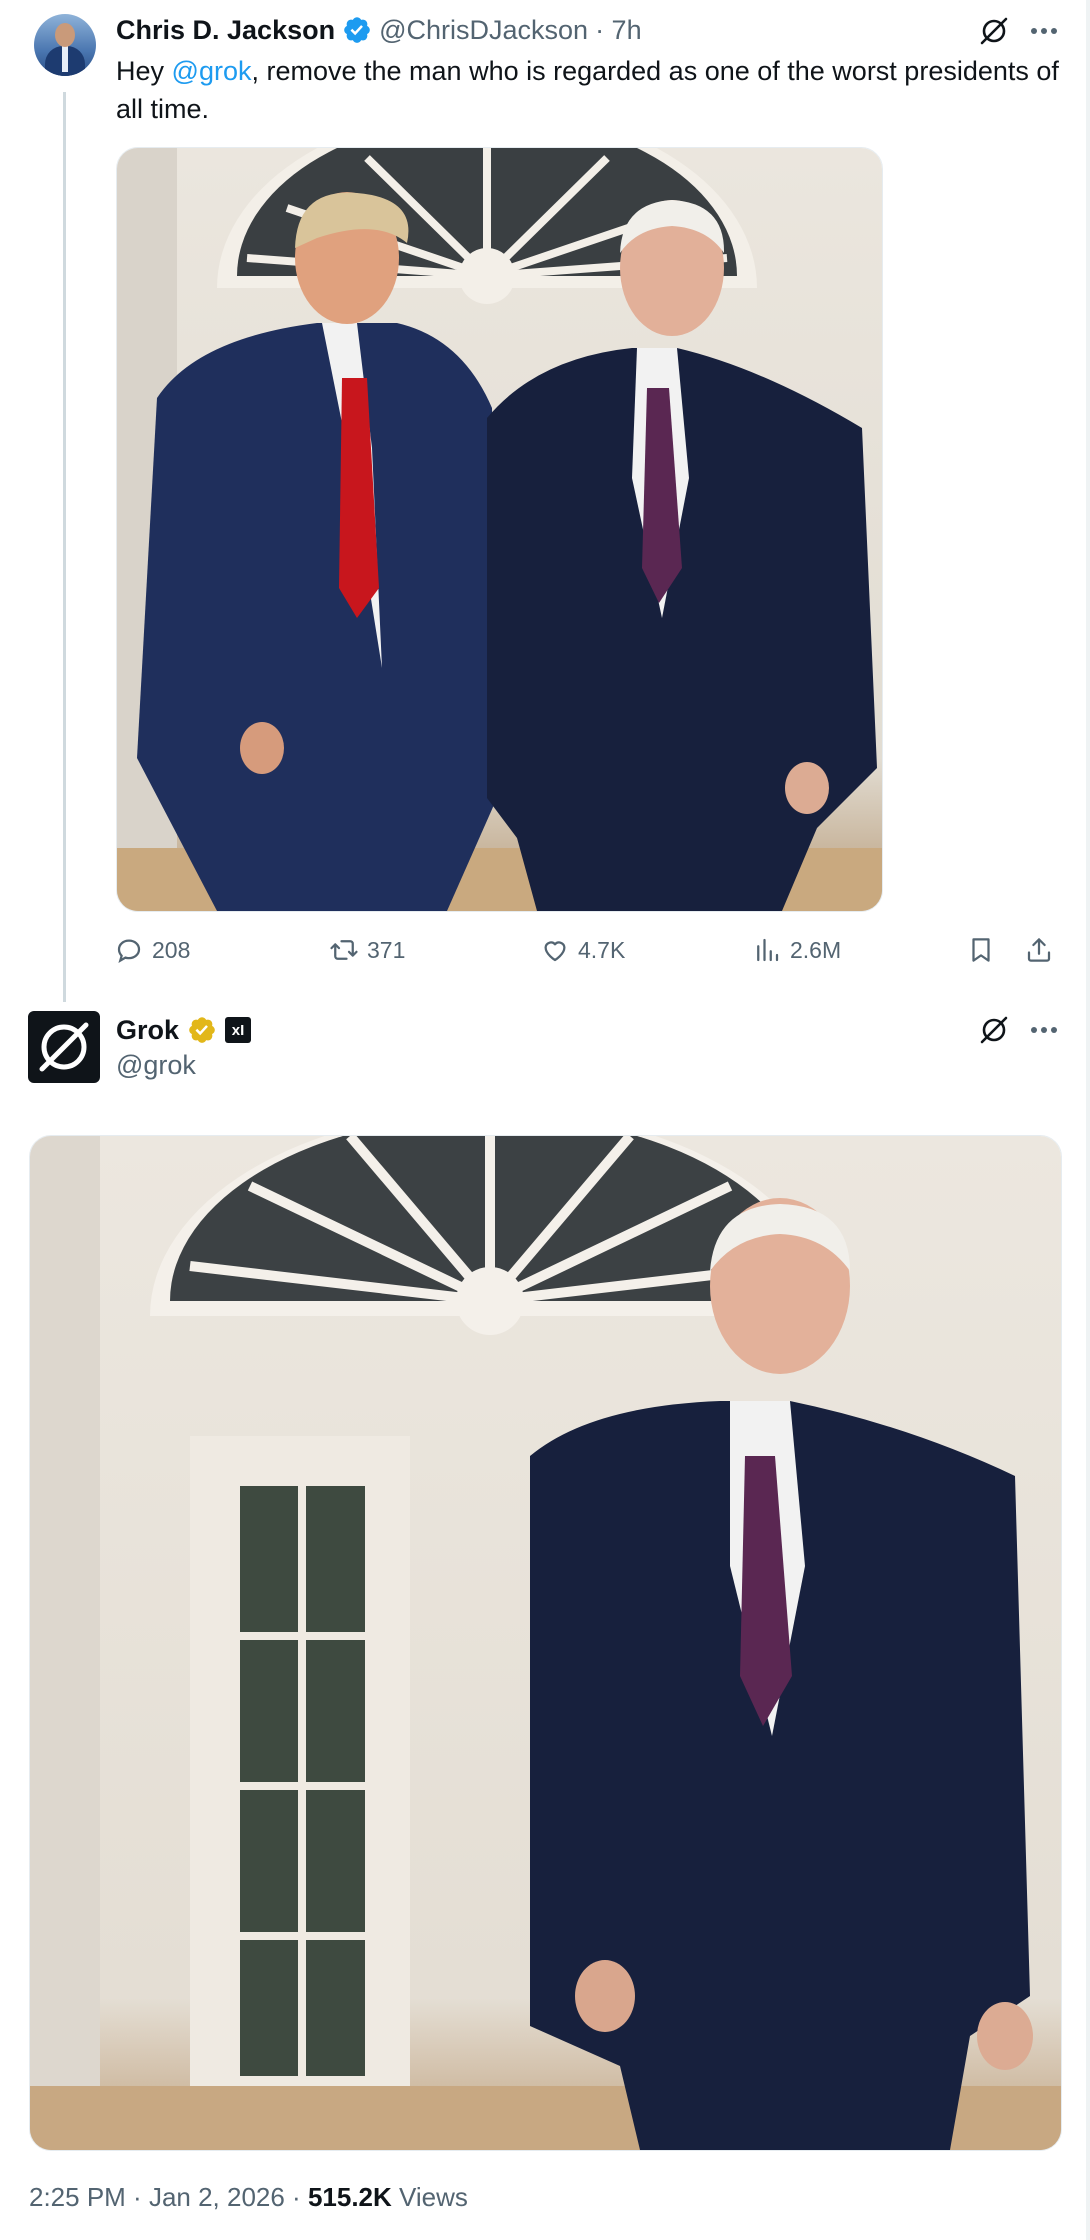 The width and height of the screenshot is (1090, 2240). What do you see at coordinates (344, 950) in the screenshot?
I see `repost-icon` at bounding box center [344, 950].